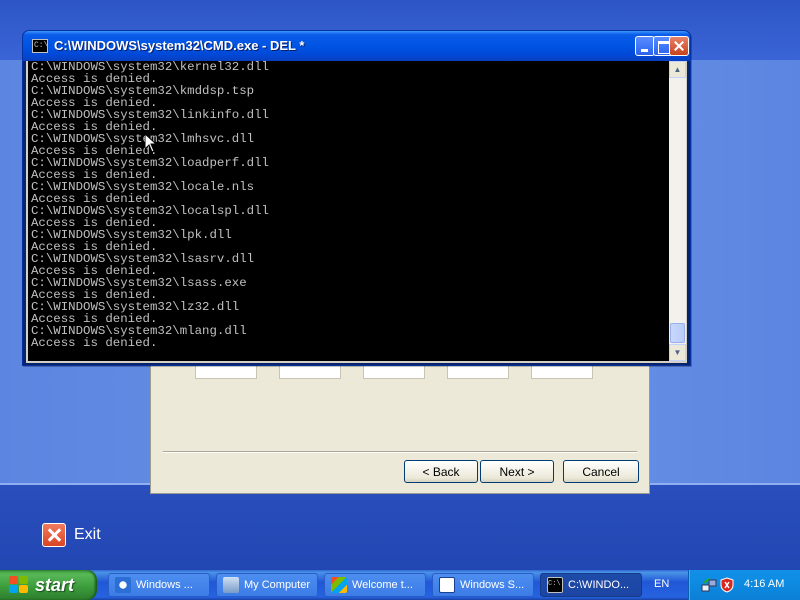 This screenshot has width=800, height=600. Describe the element at coordinates (677, 333) in the screenshot. I see `scrollbar-thumb` at that location.